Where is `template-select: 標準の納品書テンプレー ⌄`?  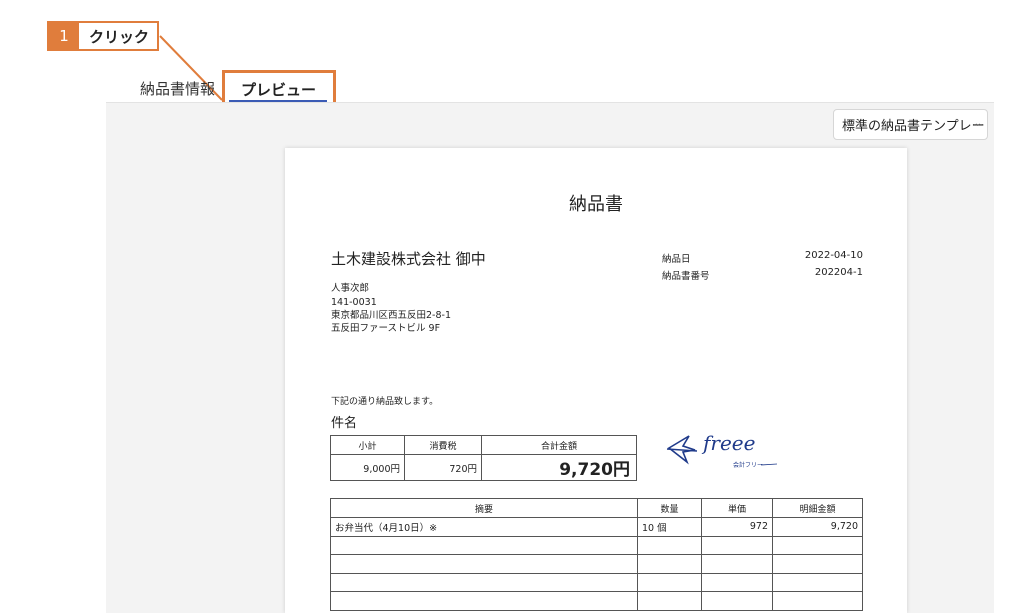
template-select: 標準の納品書テンプレー ⌄ is located at coordinates (910, 124).